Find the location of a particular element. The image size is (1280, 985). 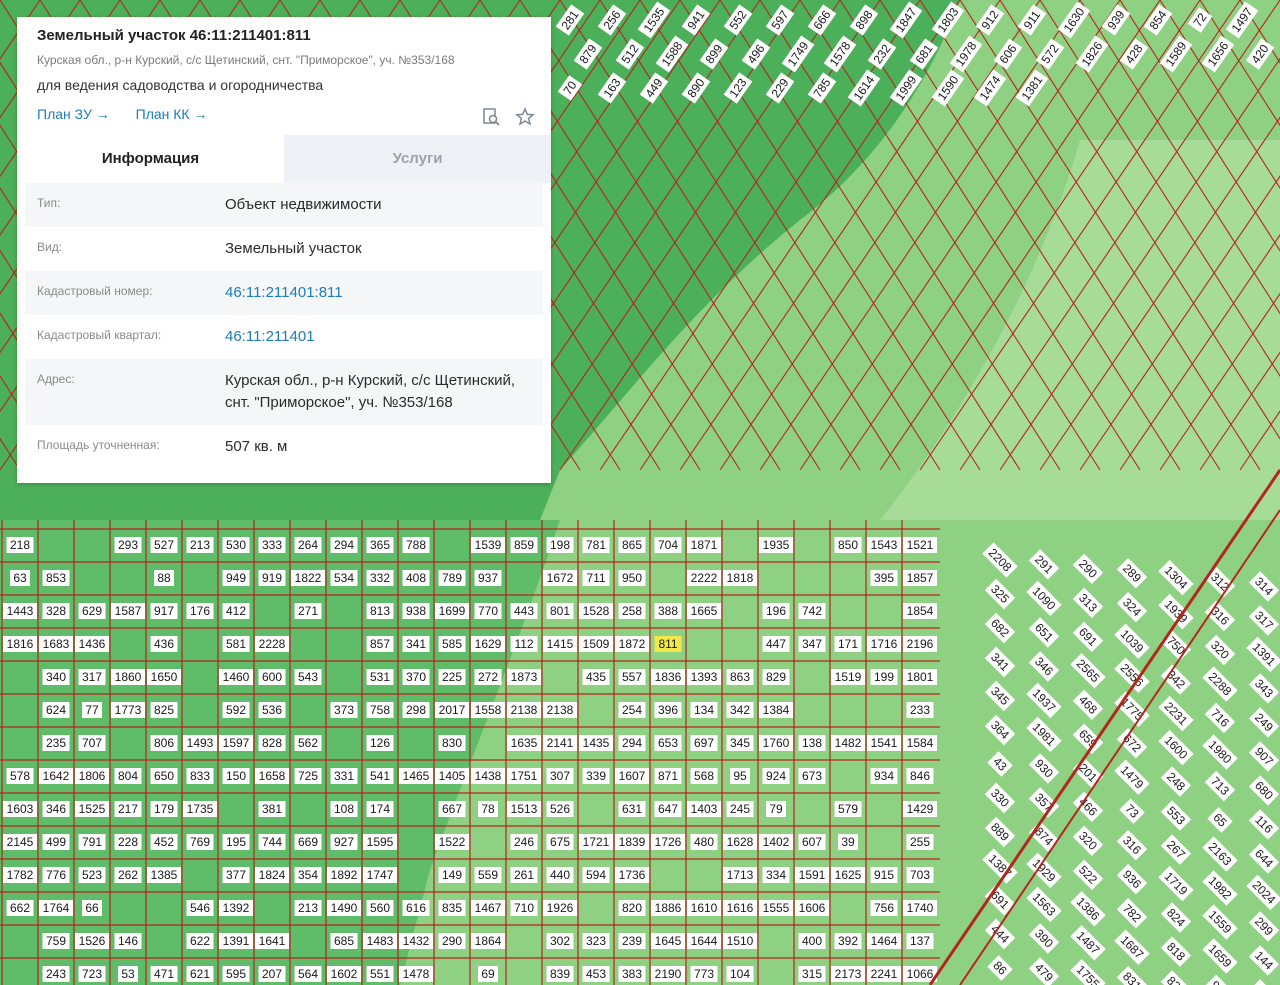

parcel-number: 373 is located at coordinates (344, 710).